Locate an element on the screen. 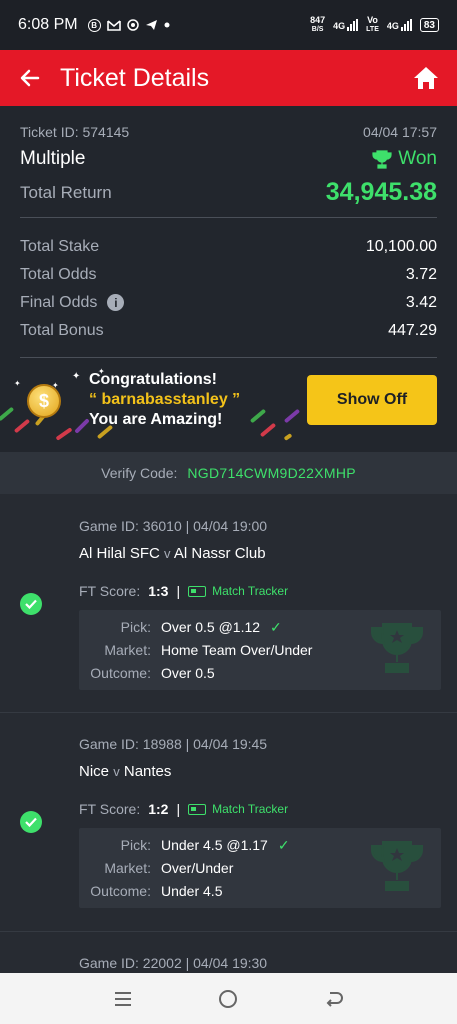 The width and height of the screenshot is (457, 1024). battery-level: 83 is located at coordinates (429, 25).